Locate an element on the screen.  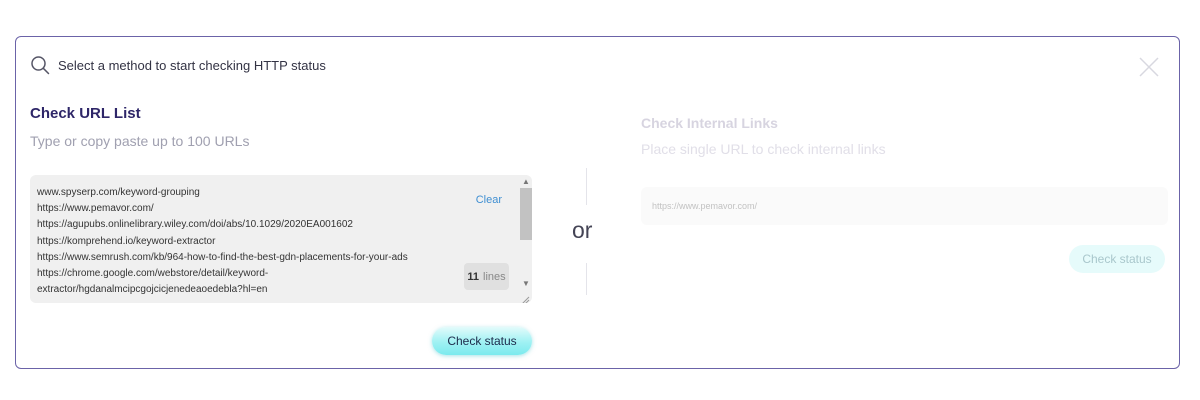
line-count: 11 is located at coordinates (473, 276).